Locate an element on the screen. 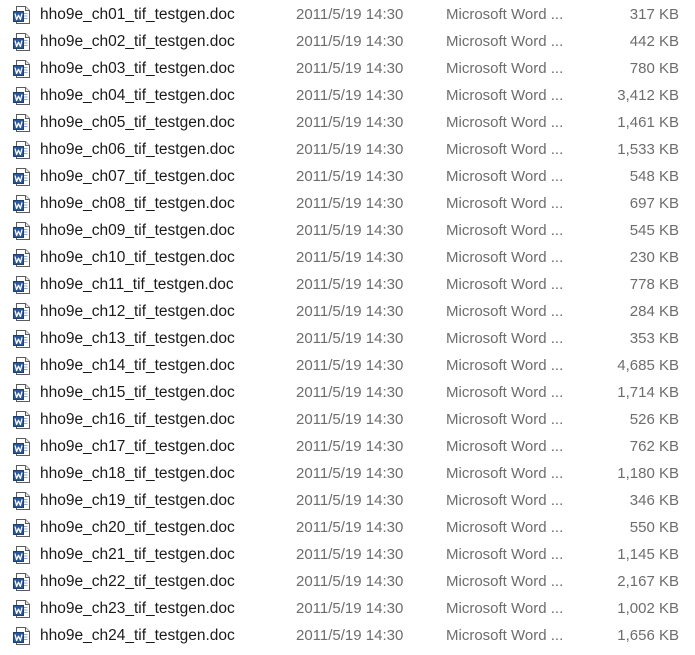 The width and height of the screenshot is (695, 655). file-size: 1,656 KB is located at coordinates (648, 635).